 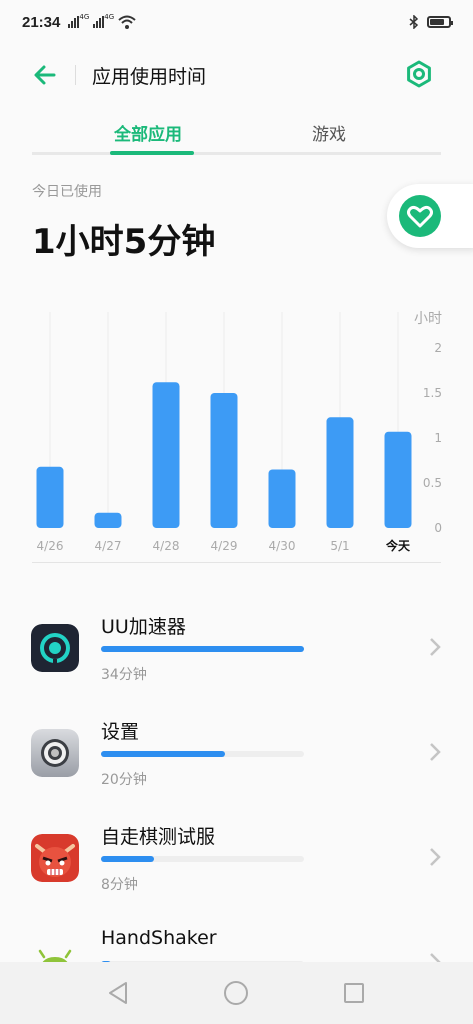 I want to click on status-bar: 21:34 4G 4G, so click(x=236, y=22).